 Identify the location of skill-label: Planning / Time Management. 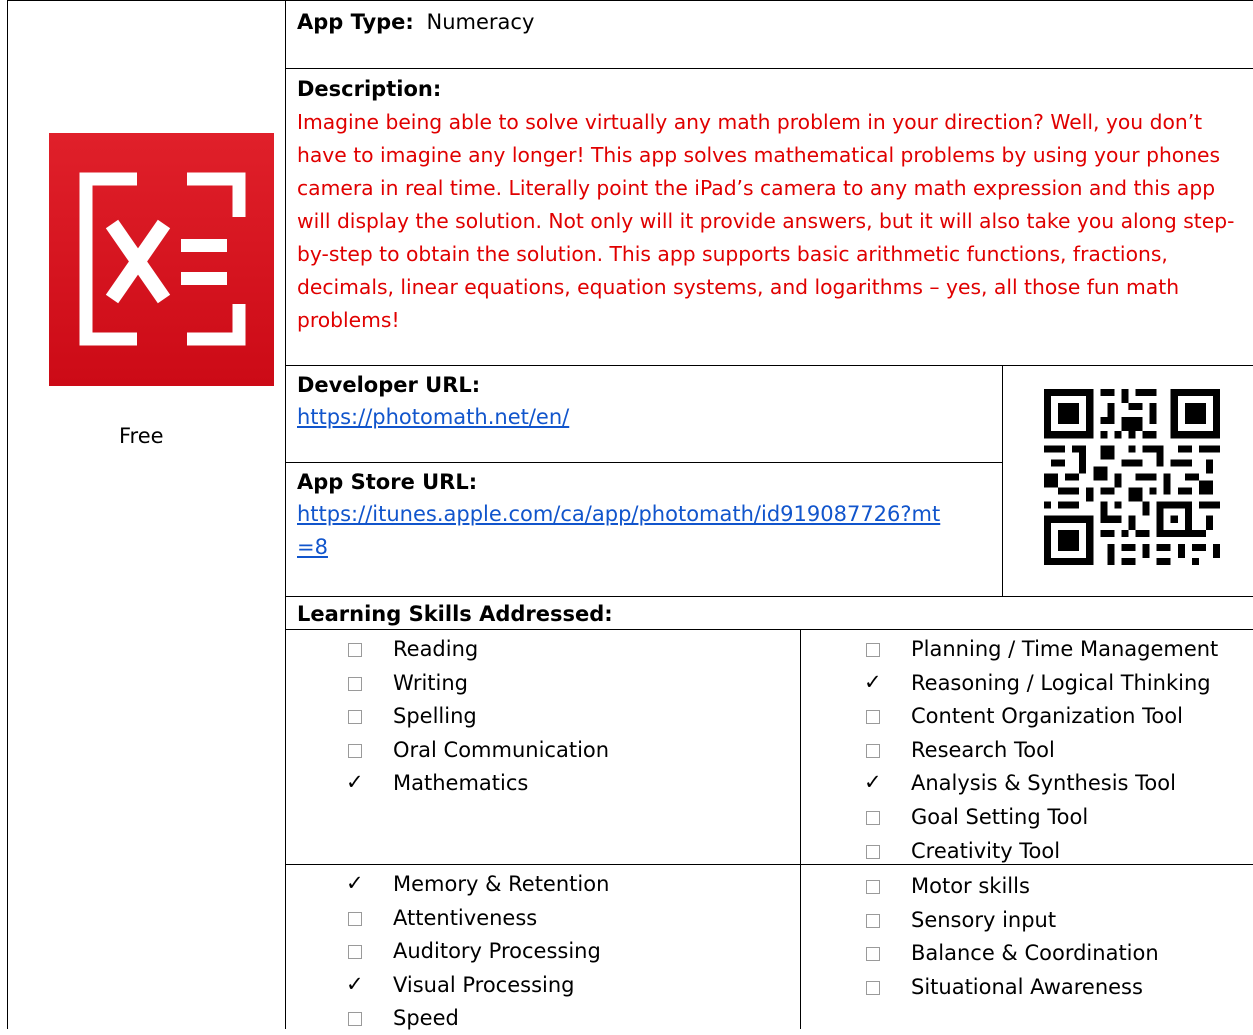
(1065, 649).